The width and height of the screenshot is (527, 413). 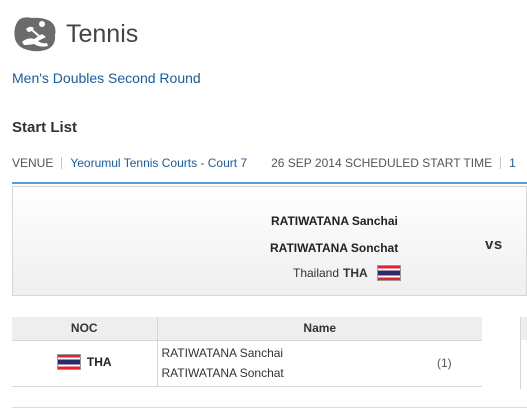 What do you see at coordinates (35, 34) in the screenshot?
I see `tennis-pictogram-icon` at bounding box center [35, 34].